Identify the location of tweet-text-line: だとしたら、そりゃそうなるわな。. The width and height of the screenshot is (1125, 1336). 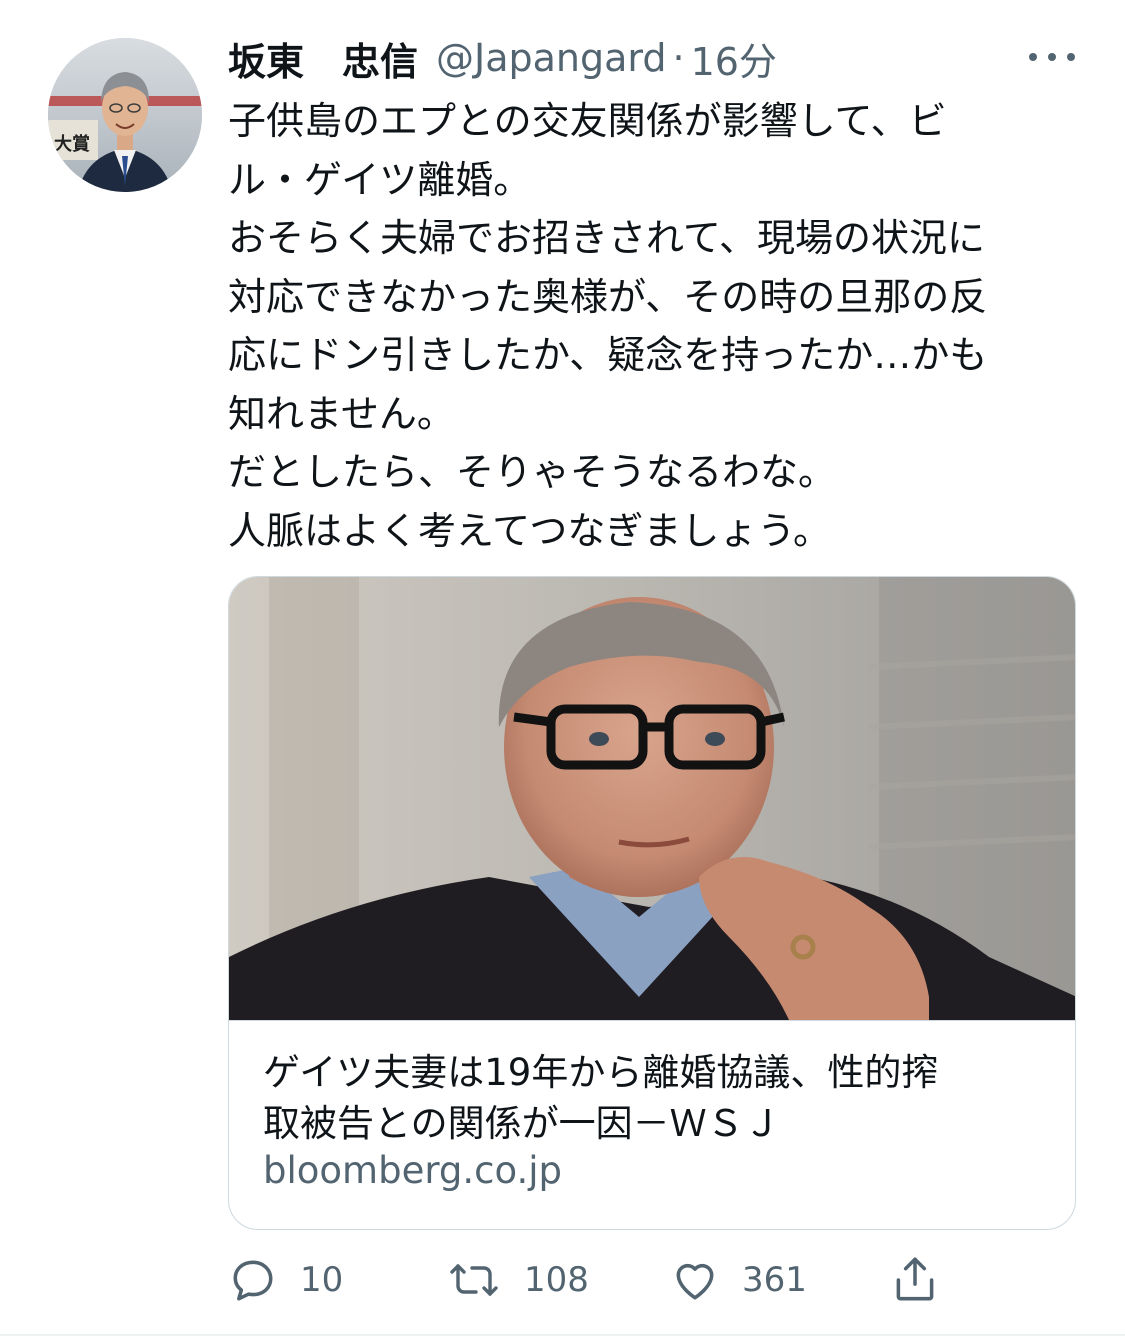
(532, 472).